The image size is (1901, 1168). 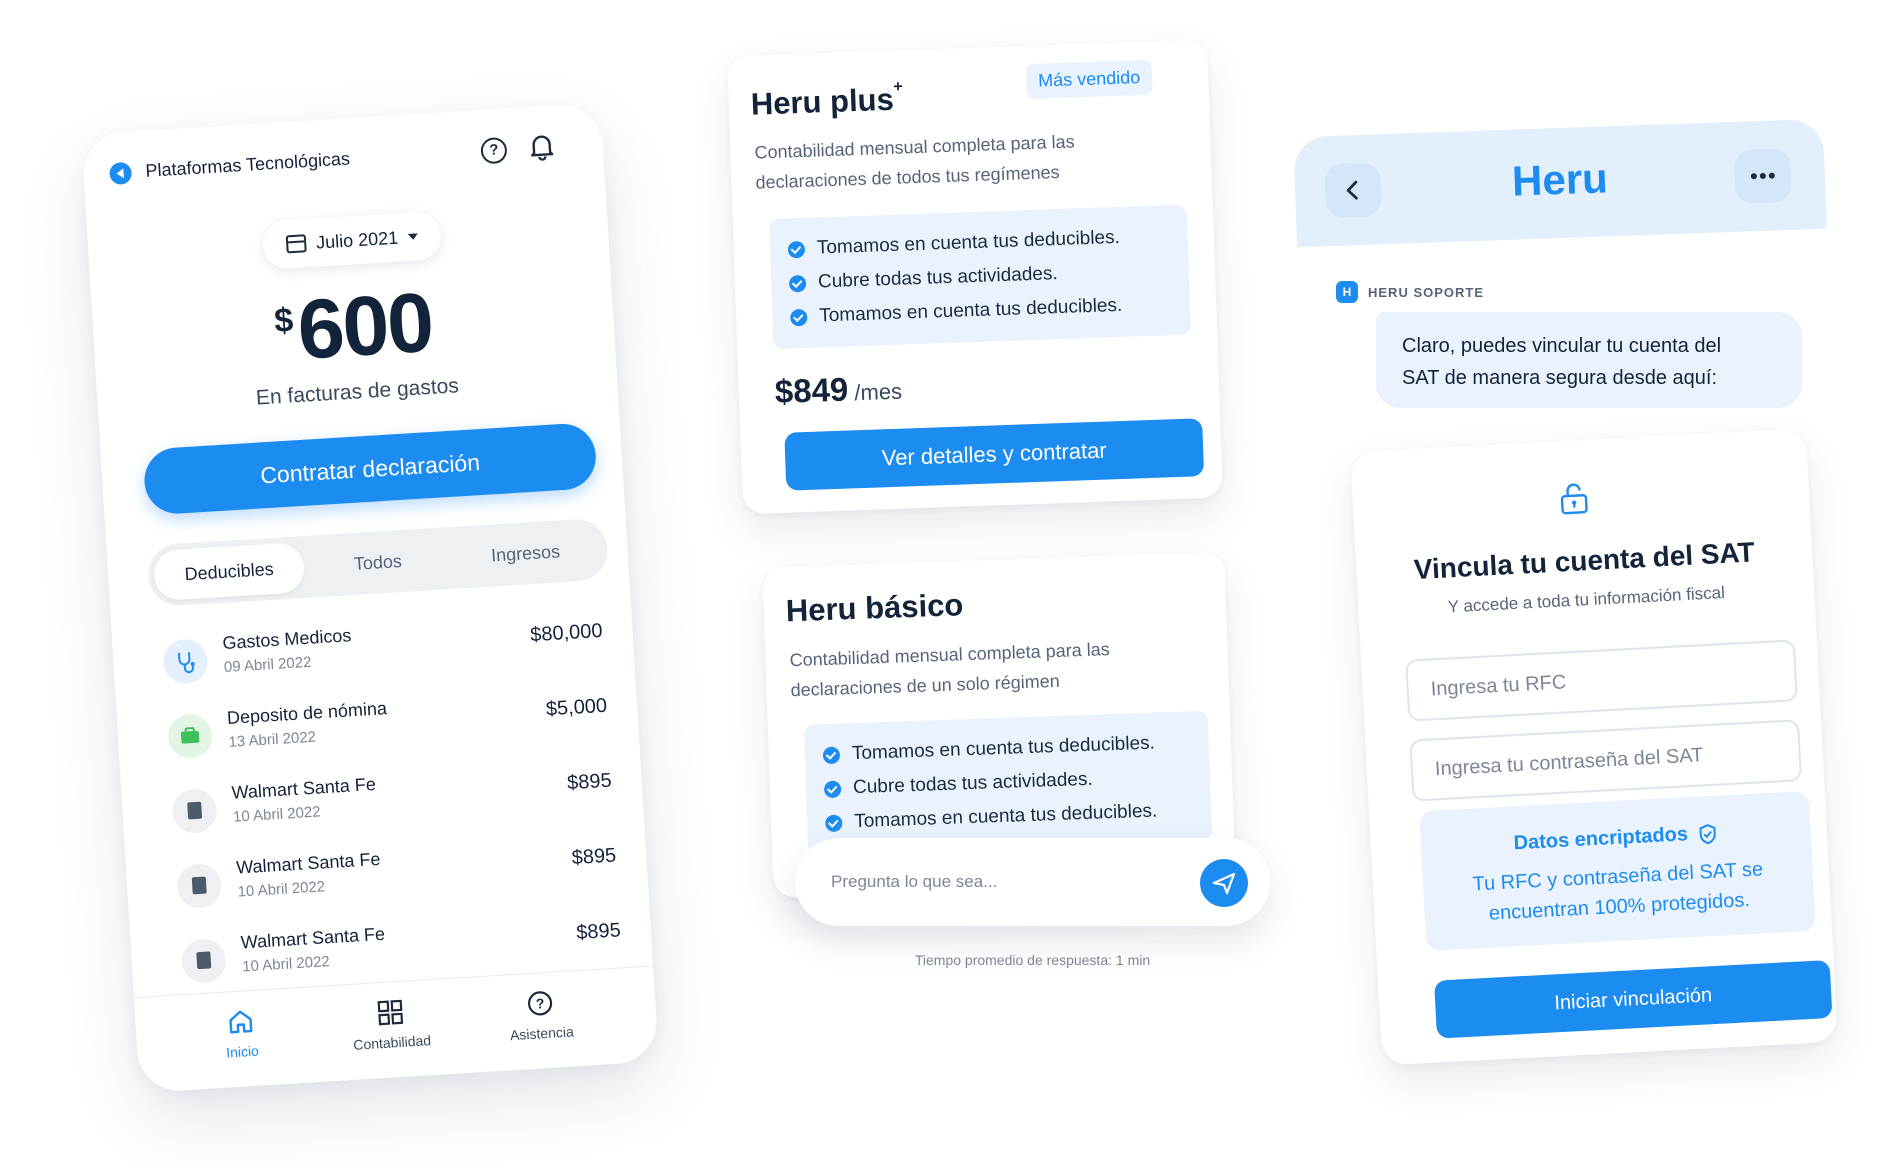 What do you see at coordinates (357, 240) in the screenshot?
I see `month-label: Julio 2021` at bounding box center [357, 240].